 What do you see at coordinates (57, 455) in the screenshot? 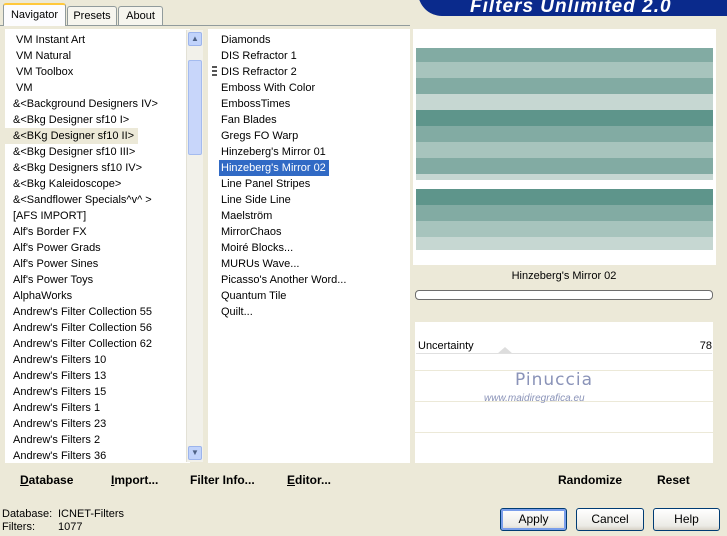
I see `category-item: Andrew's Filters 36` at bounding box center [57, 455].